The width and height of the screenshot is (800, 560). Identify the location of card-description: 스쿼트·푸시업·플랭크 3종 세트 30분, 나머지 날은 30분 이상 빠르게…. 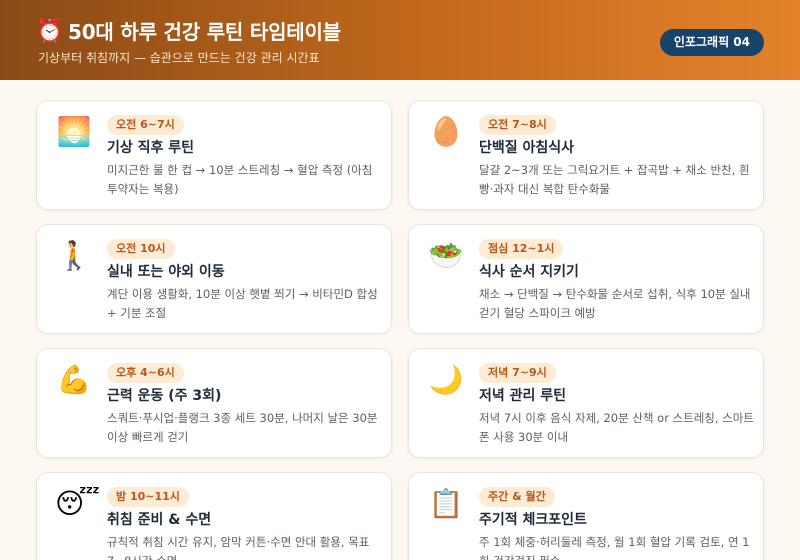
(242, 427).